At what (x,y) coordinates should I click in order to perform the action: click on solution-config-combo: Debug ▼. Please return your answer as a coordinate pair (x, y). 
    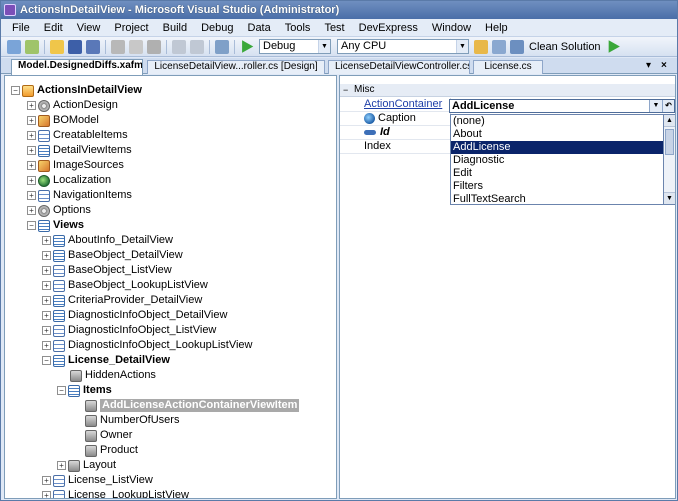
    Looking at the image, I should click on (295, 46).